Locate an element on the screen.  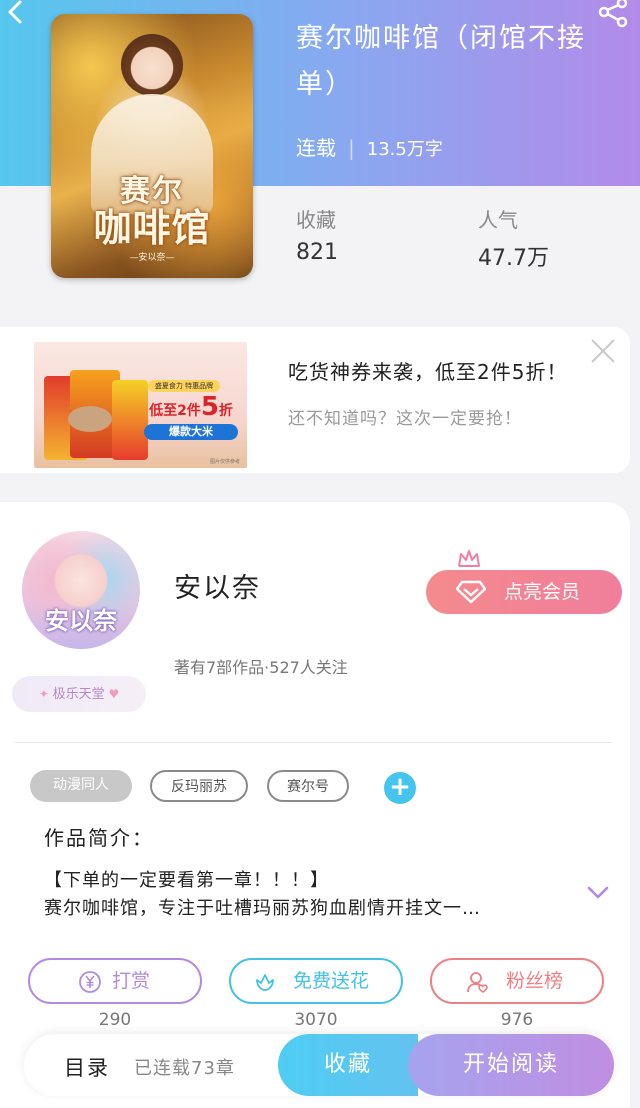
diamond-icon is located at coordinates (471, 592).